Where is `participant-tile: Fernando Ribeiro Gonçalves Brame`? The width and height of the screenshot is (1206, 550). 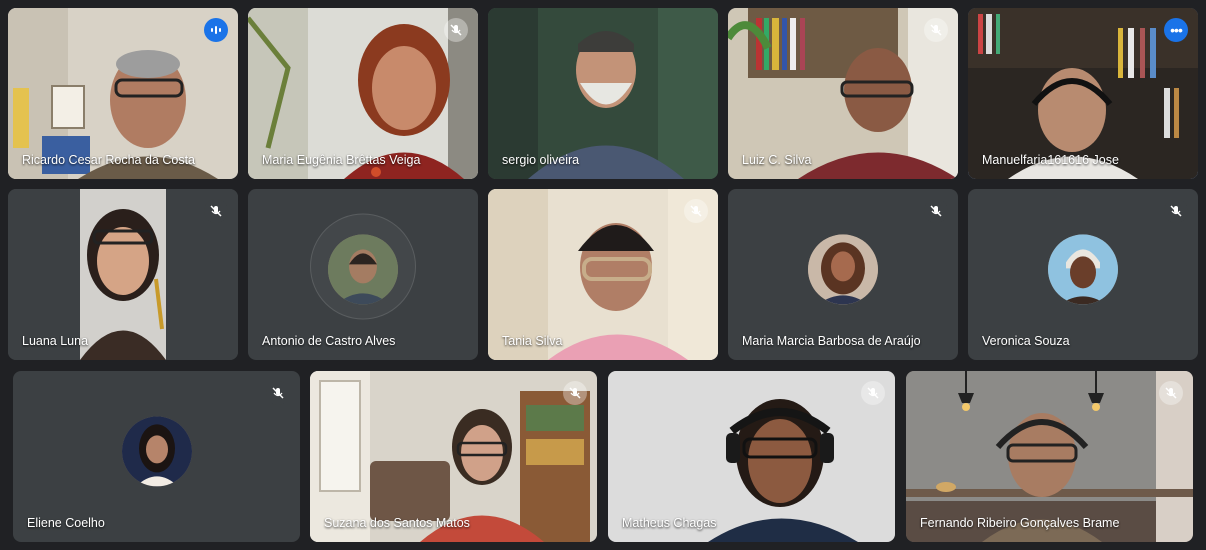 participant-tile: Fernando Ribeiro Gonçalves Brame is located at coordinates (1049, 456).